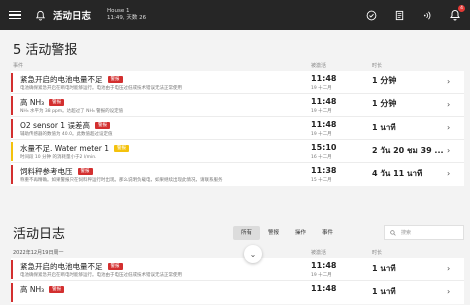 This screenshot has height=305, width=470. I want to click on log-name: 高 NH₃, so click(32, 289).